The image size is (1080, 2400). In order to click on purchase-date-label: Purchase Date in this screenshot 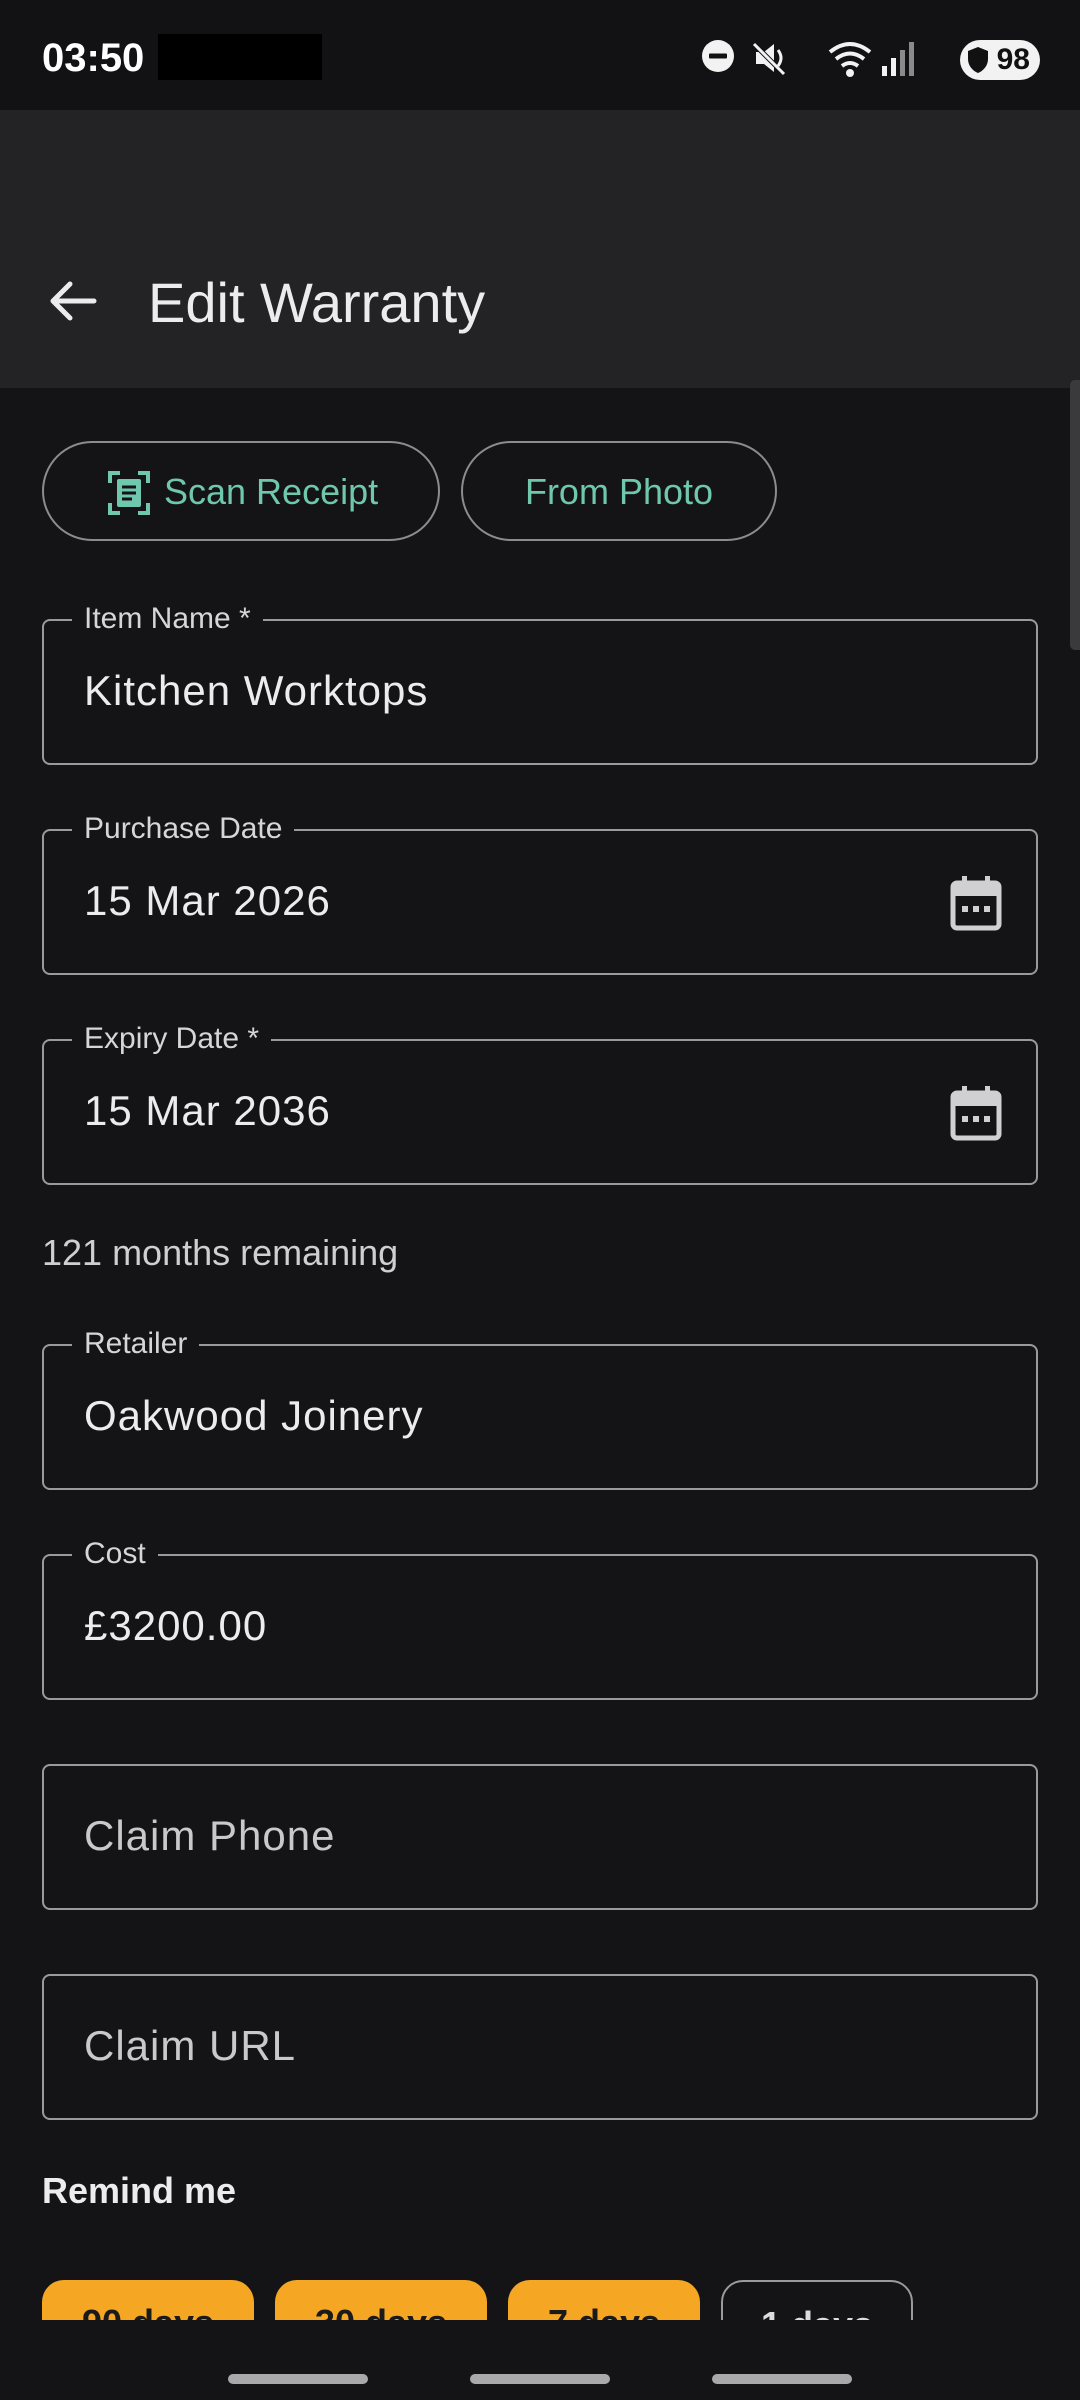, I will do `click(183, 829)`.